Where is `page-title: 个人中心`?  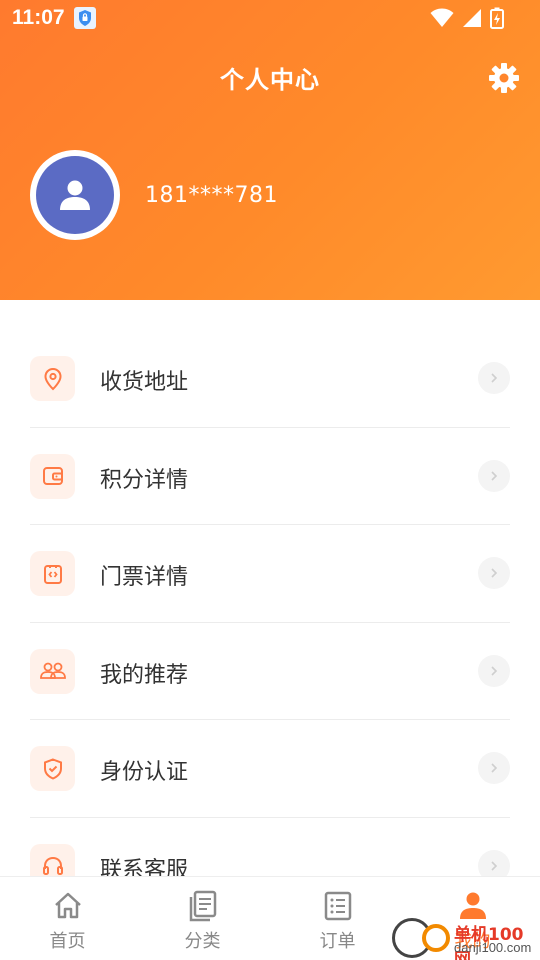
page-title: 个人中心 is located at coordinates (270, 80).